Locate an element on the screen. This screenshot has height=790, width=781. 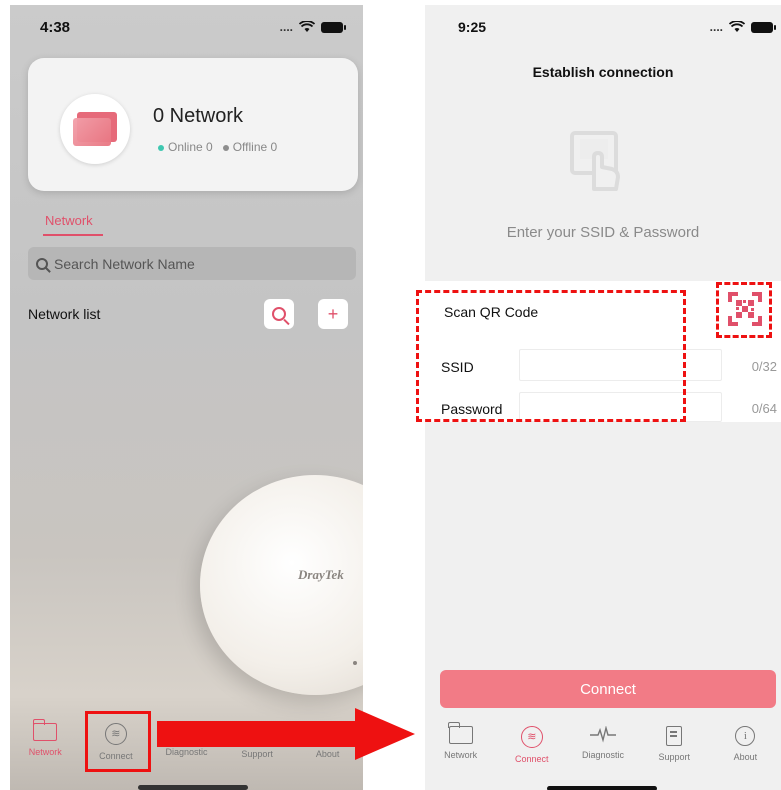
device-brand-logo: DrayTek is located at coordinates (321, 574).